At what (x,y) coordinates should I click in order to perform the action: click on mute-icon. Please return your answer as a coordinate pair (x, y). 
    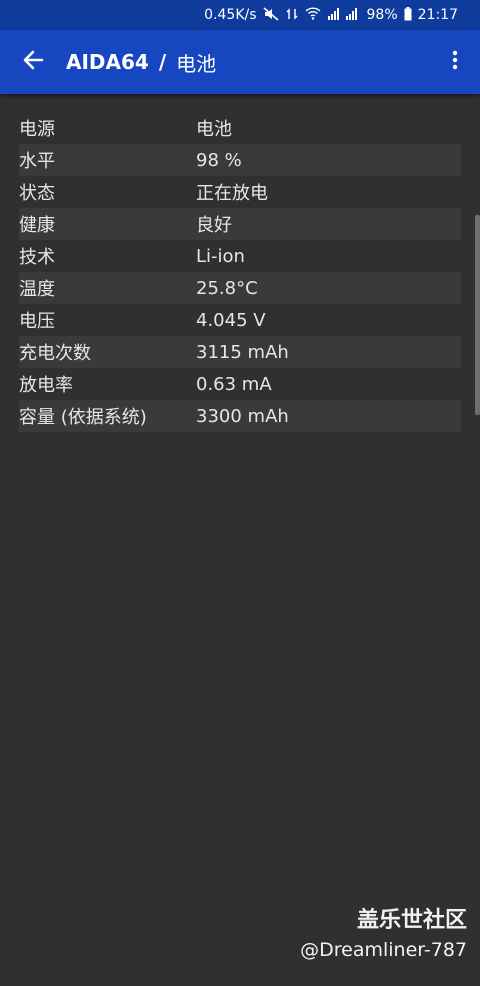
    Looking at the image, I should click on (270, 15).